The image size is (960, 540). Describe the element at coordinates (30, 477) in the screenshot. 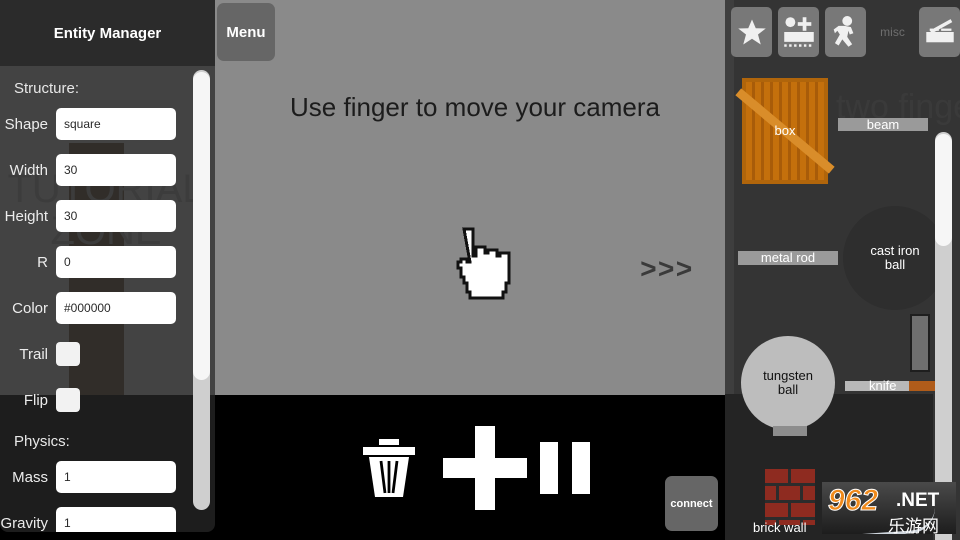

I see `field-label-mass: Mass` at that location.